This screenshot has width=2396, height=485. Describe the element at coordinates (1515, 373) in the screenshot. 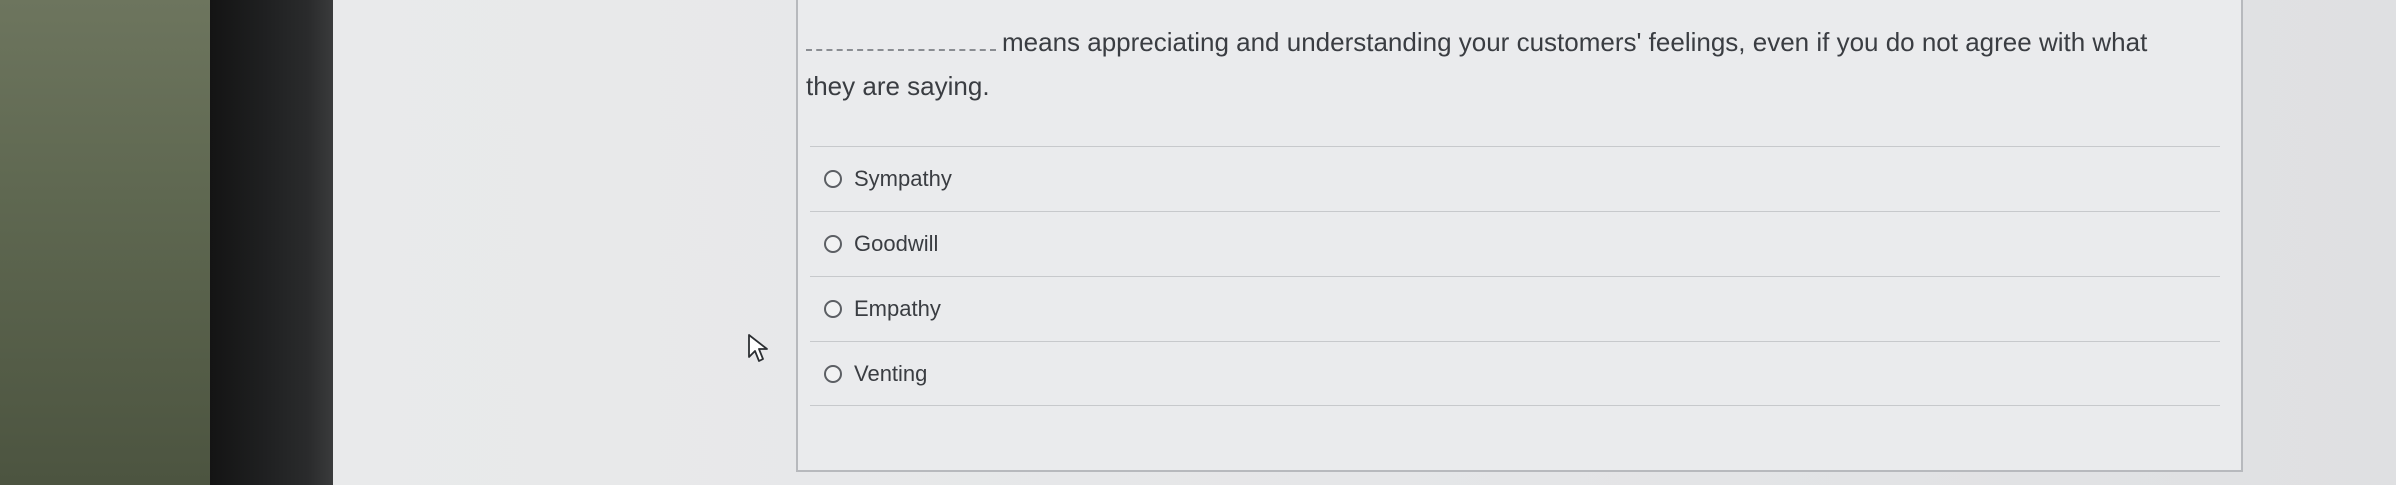

I see `option-venting: Venting` at that location.